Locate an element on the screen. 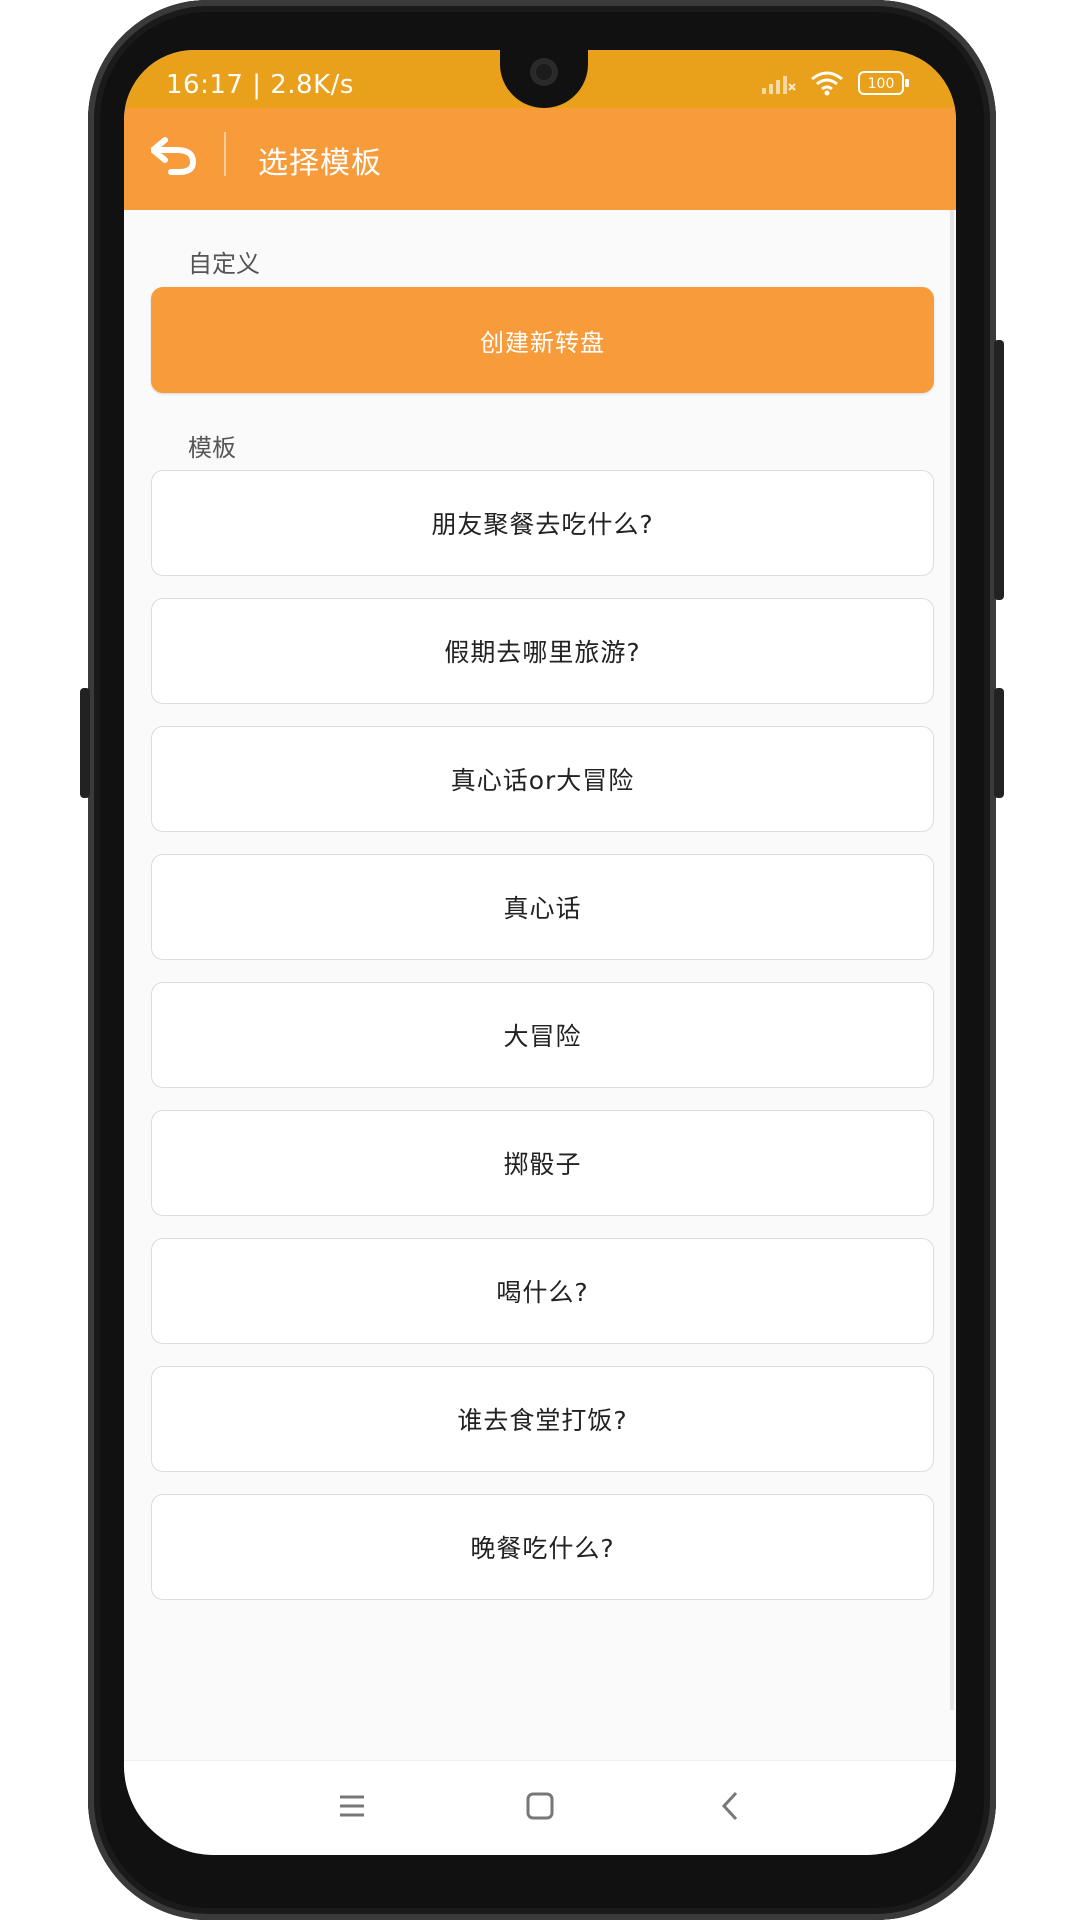 This screenshot has width=1080, height=1920. page-title: 选择模板 is located at coordinates (320, 163).